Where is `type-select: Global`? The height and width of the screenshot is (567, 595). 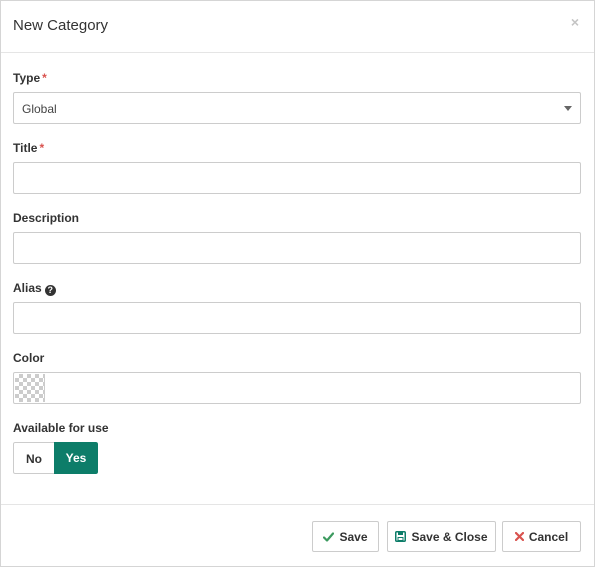
type-select: Global is located at coordinates (297, 108).